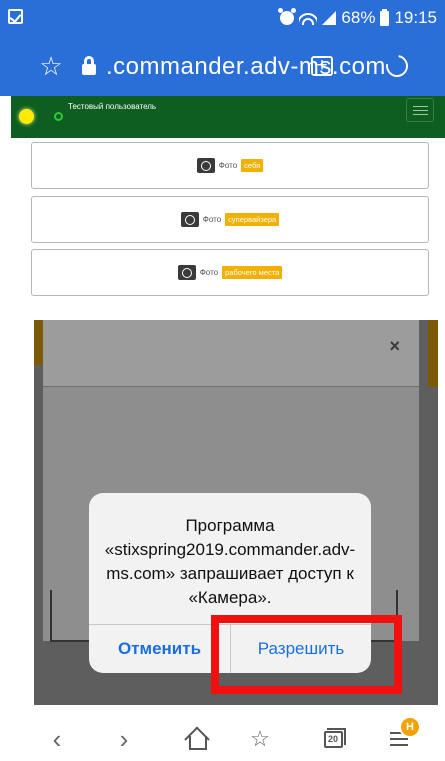  Describe the element at coordinates (246, 67) in the screenshot. I see `url-field: .commander.adv-ms.com` at that location.